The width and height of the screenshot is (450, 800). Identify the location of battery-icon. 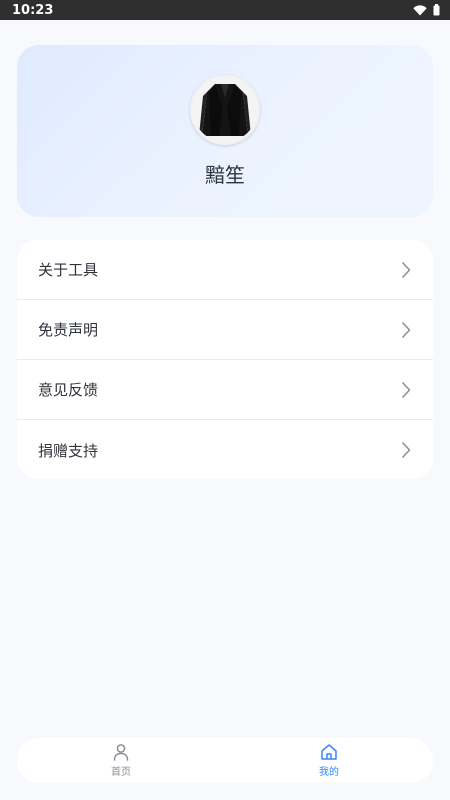
(436, 10).